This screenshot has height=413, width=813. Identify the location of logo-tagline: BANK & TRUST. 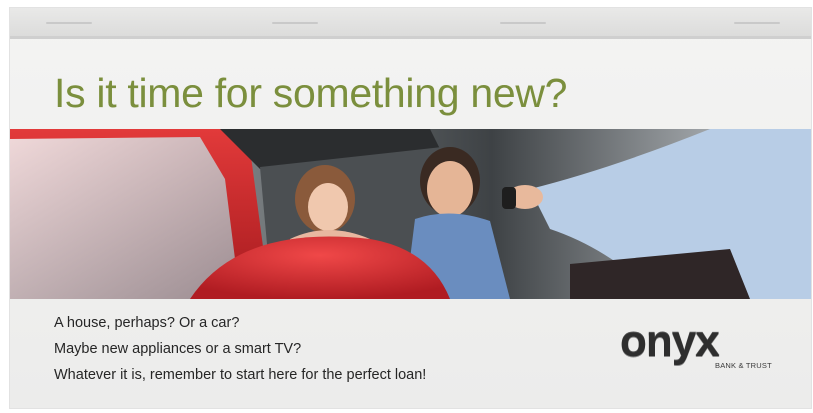
(743, 365).